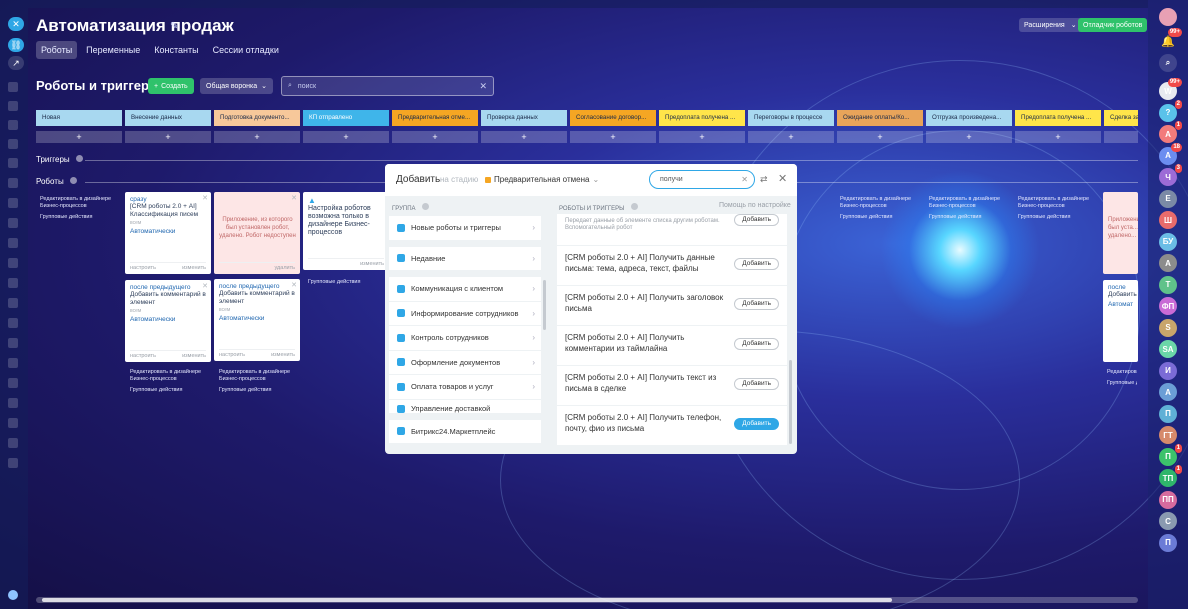 The image size is (1188, 609). Describe the element at coordinates (237, 86) in the screenshot. I see `funnel-select: Общая воронка ⌄` at that location.